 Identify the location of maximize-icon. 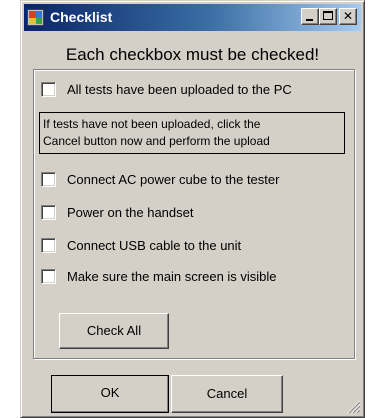
(328, 15).